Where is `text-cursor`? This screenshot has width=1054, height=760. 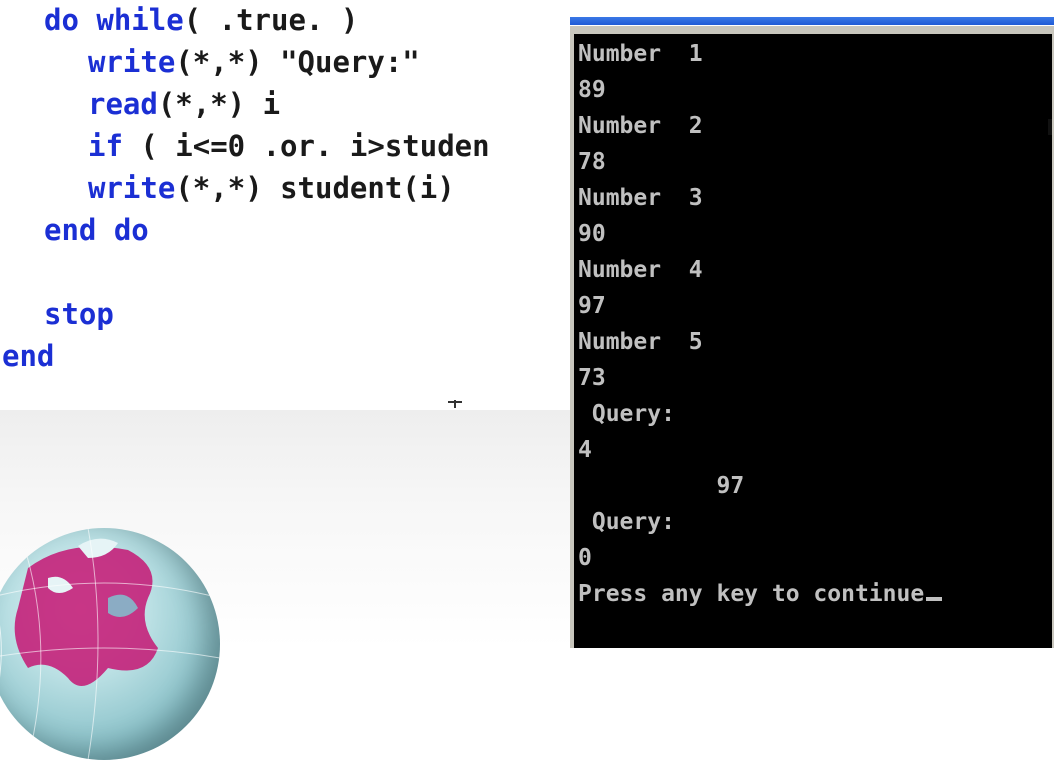 text-cursor is located at coordinates (934, 599).